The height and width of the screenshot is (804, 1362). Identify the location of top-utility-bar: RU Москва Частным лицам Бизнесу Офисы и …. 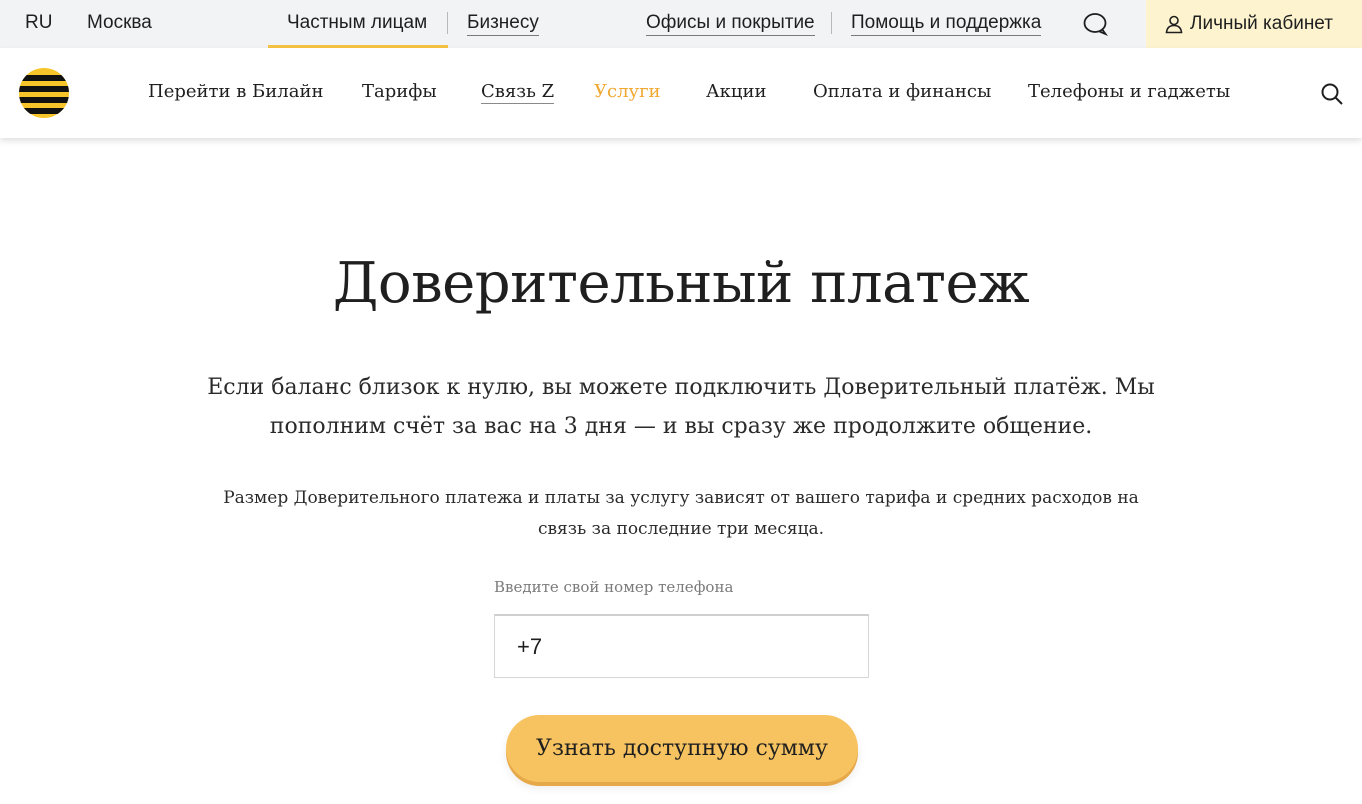
(681, 24).